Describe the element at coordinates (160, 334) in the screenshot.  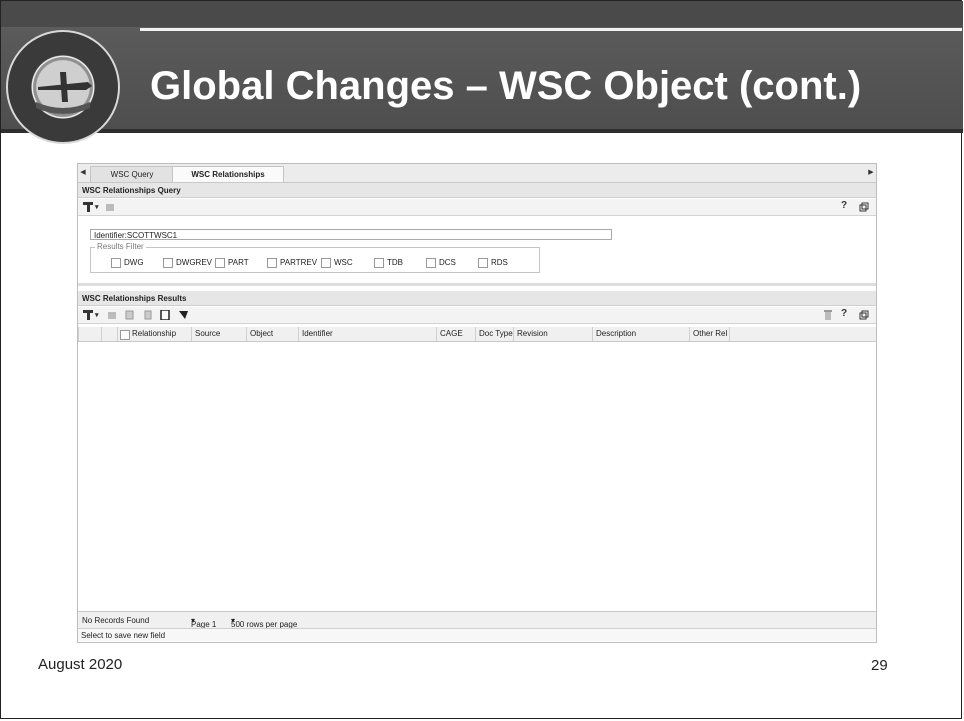
I see `column-relationship: Relationship` at that location.